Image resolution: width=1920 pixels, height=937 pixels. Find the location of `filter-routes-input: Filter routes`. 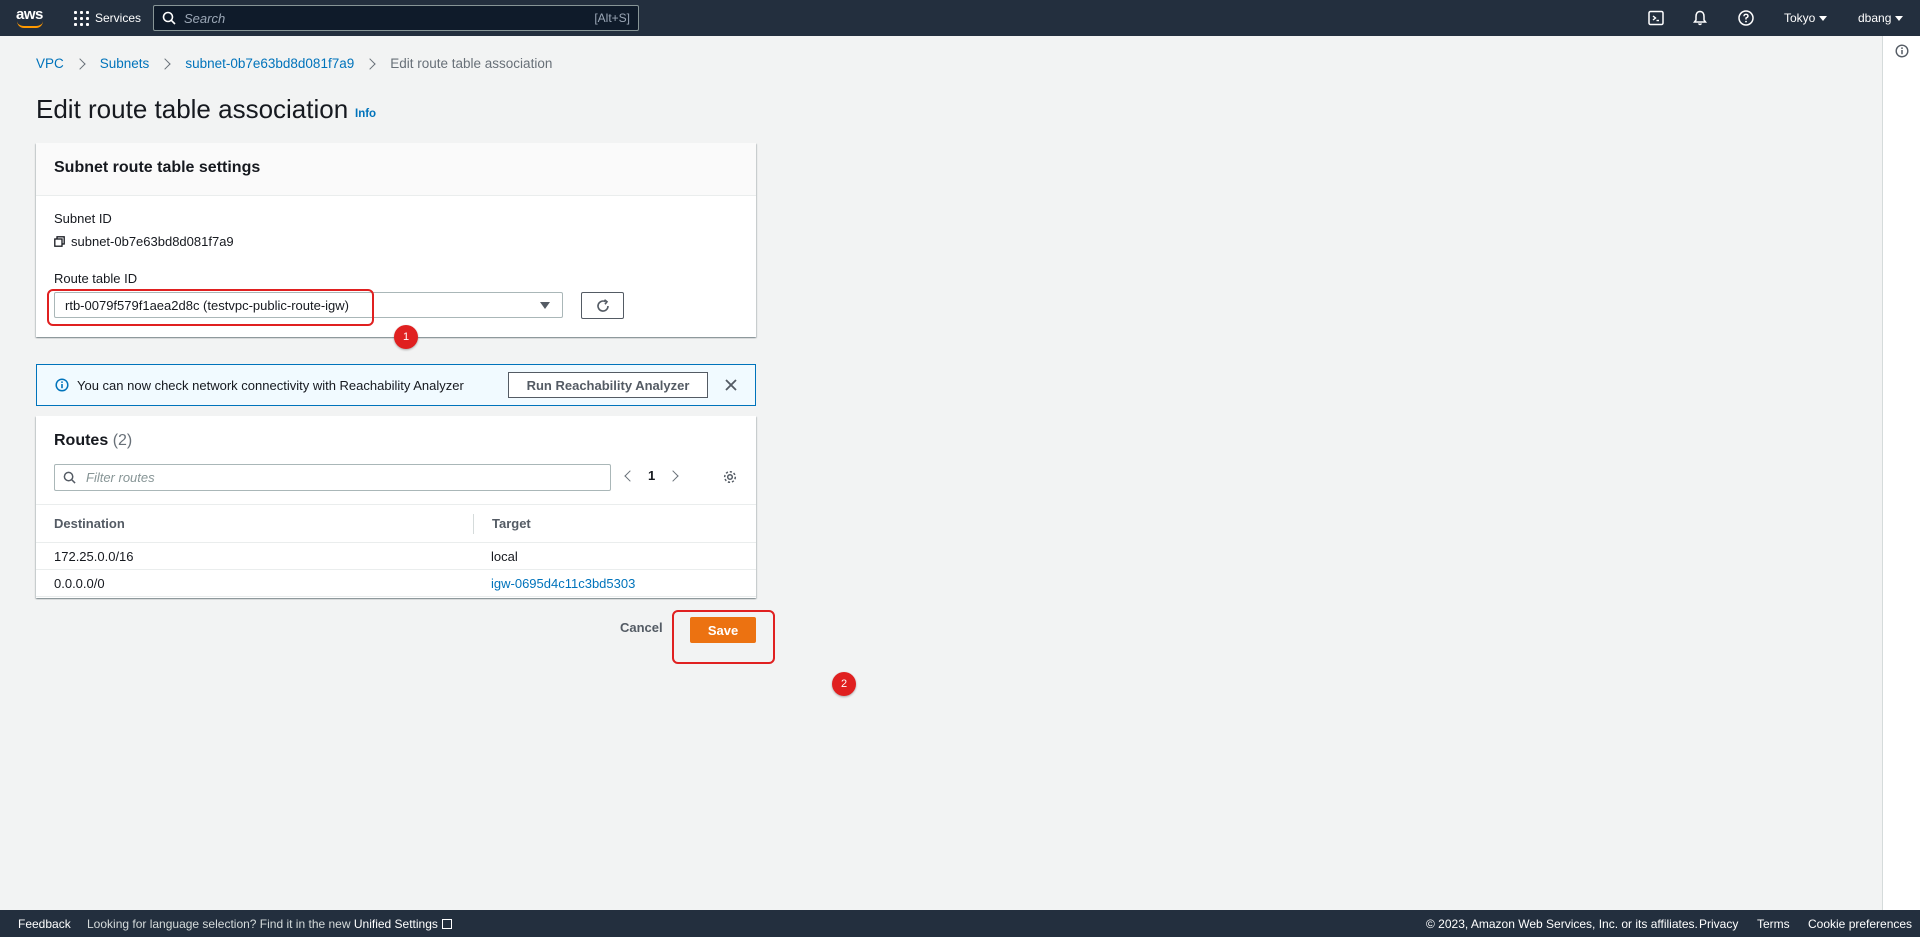

filter-routes-input: Filter routes is located at coordinates (332, 477).